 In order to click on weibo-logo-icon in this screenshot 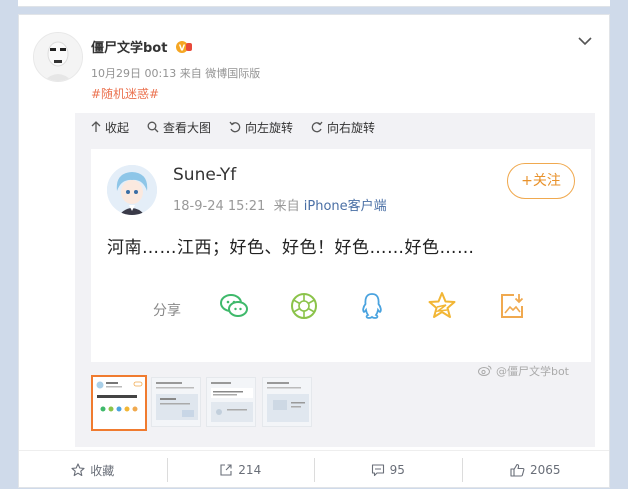, I will do `click(485, 370)`.